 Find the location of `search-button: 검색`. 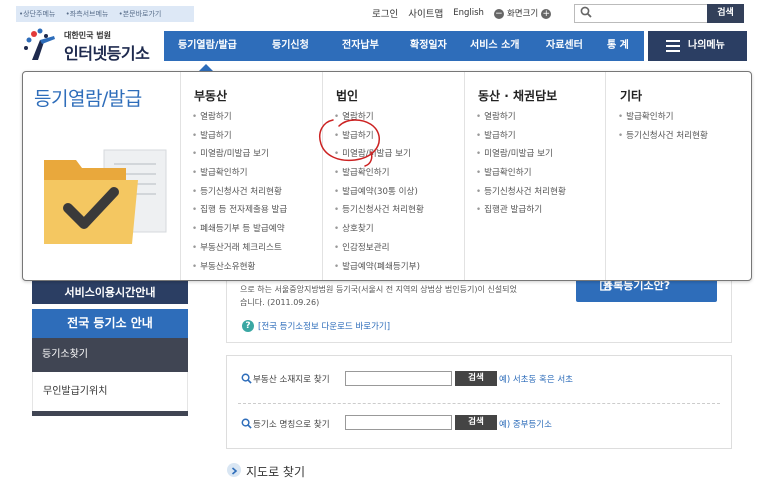

search-button: 검색 is located at coordinates (725, 13).